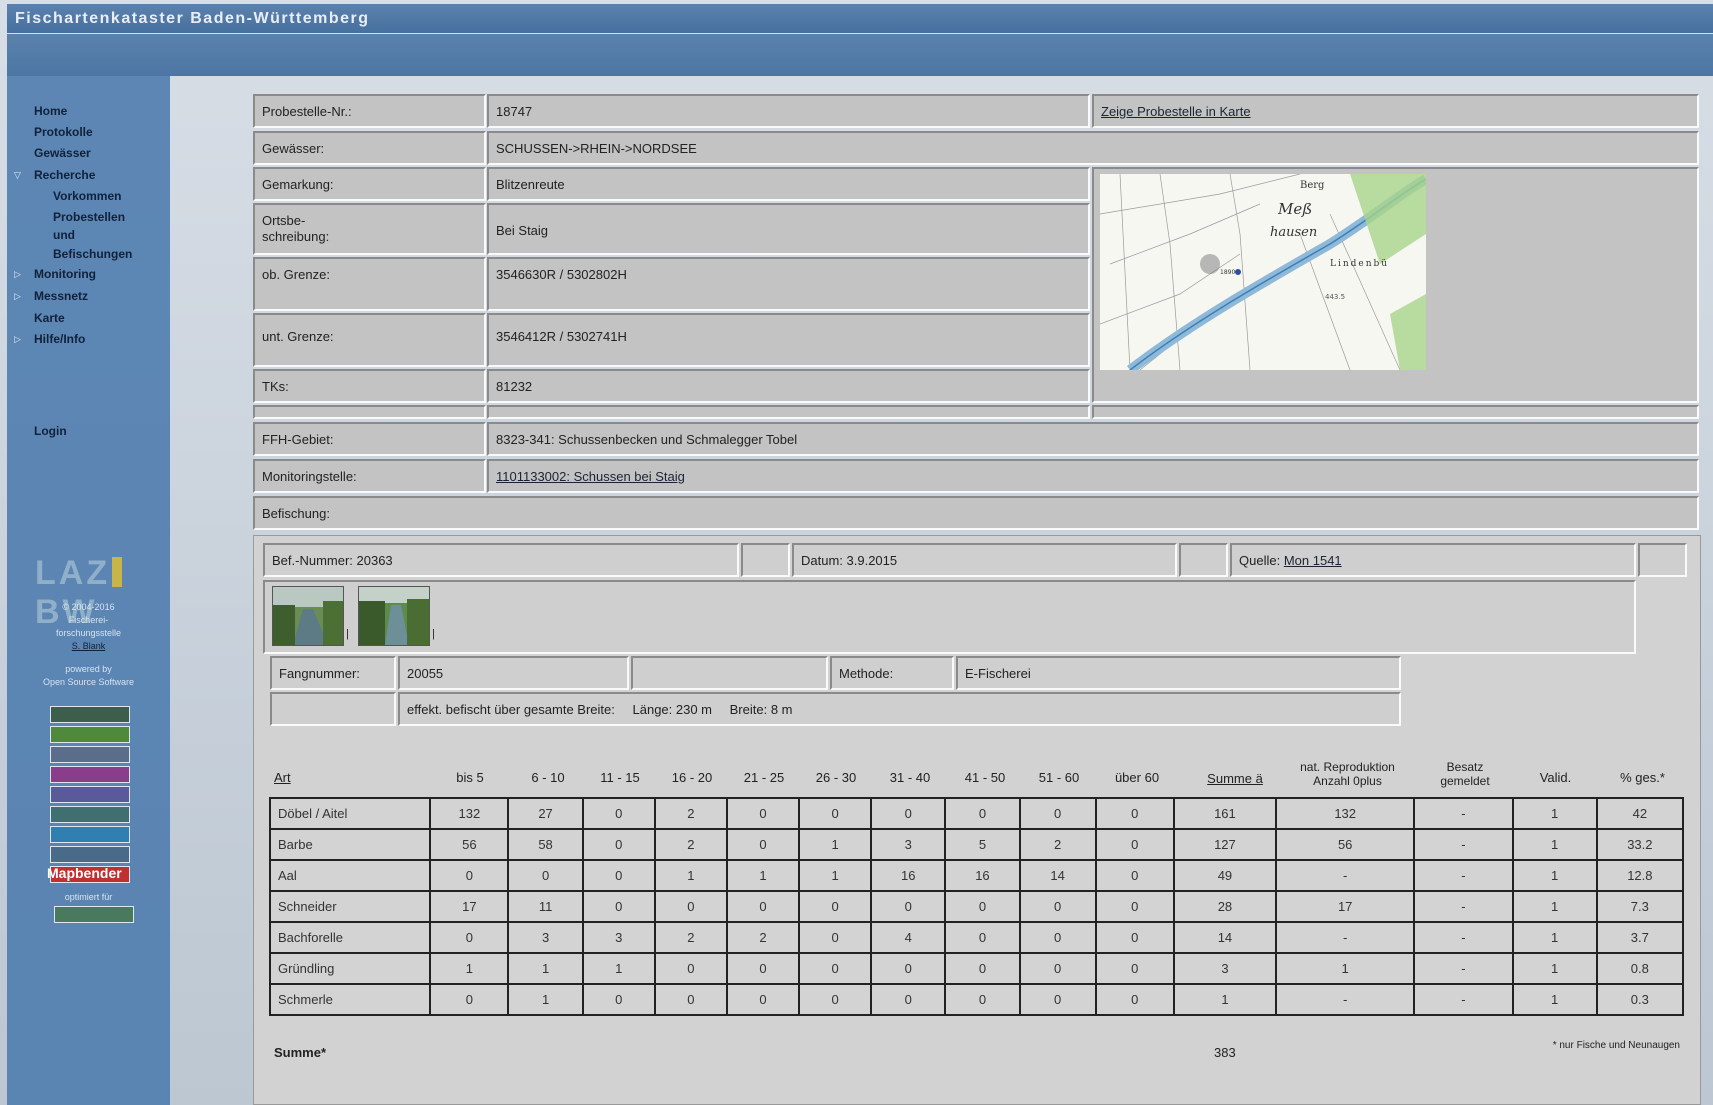  I want to click on effekt-text: effekt. befischt über gesamte Breite:, so click(511, 709).